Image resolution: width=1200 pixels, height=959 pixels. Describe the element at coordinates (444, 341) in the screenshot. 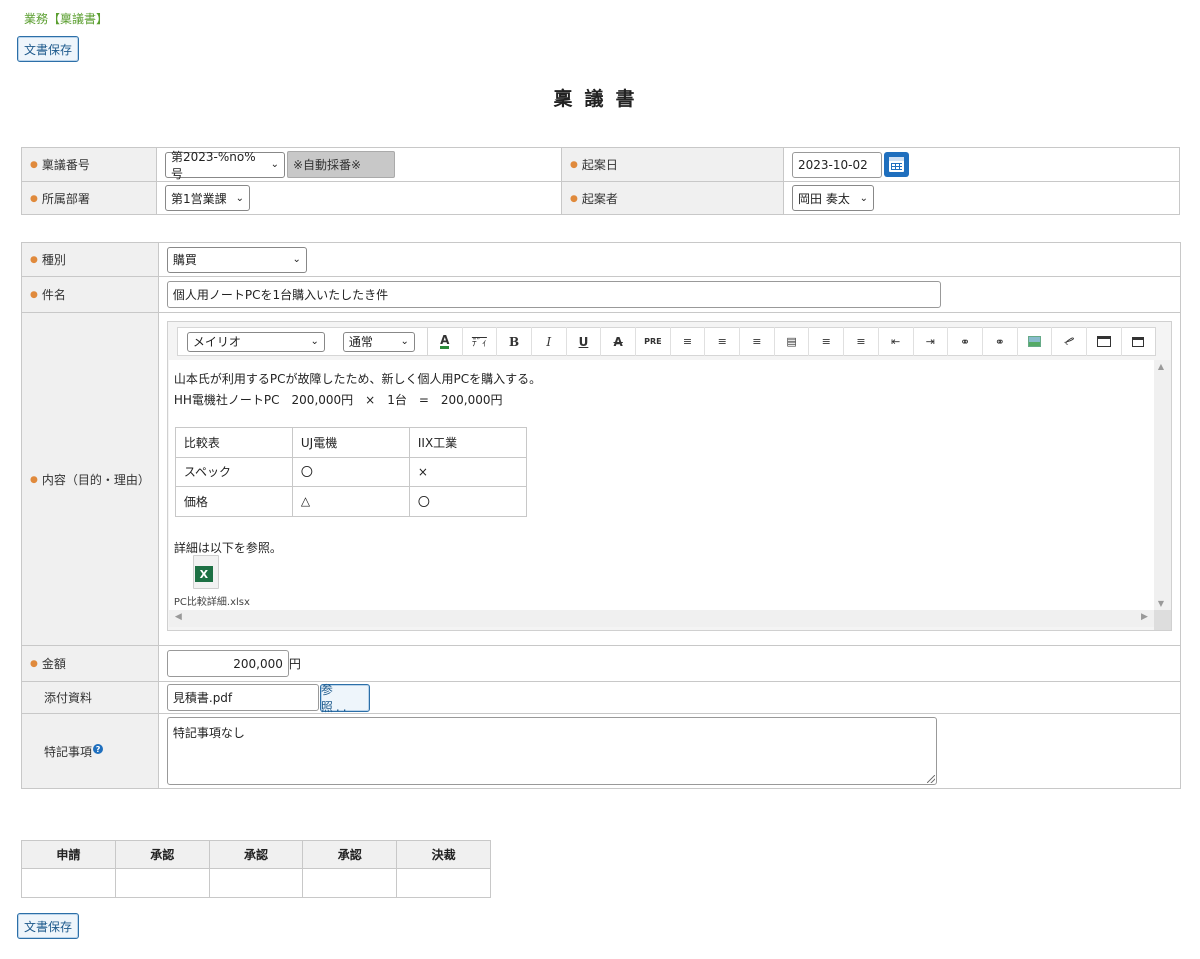

I see `font-color-icon: A` at that location.